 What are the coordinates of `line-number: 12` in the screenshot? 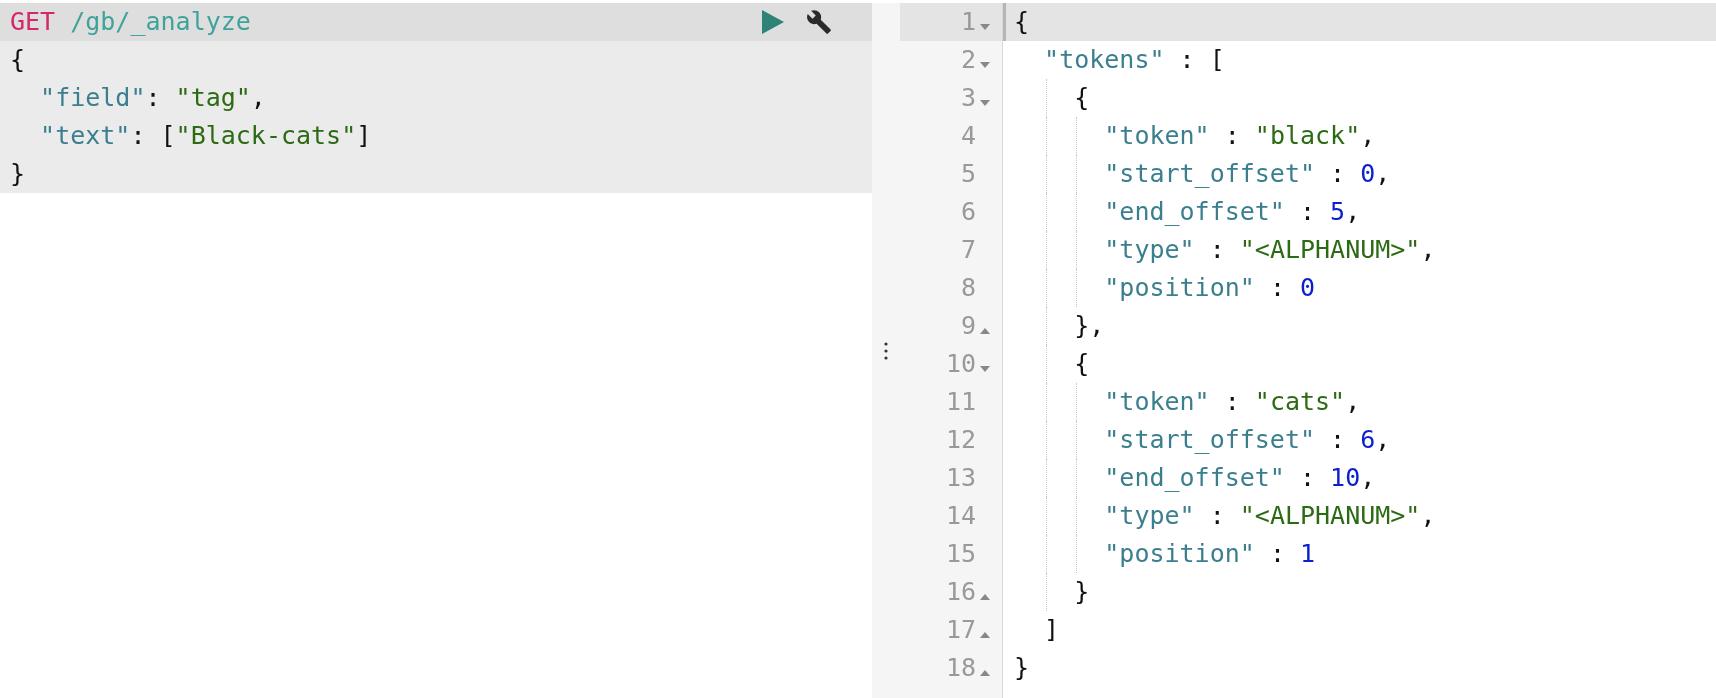 It's located at (960, 440).